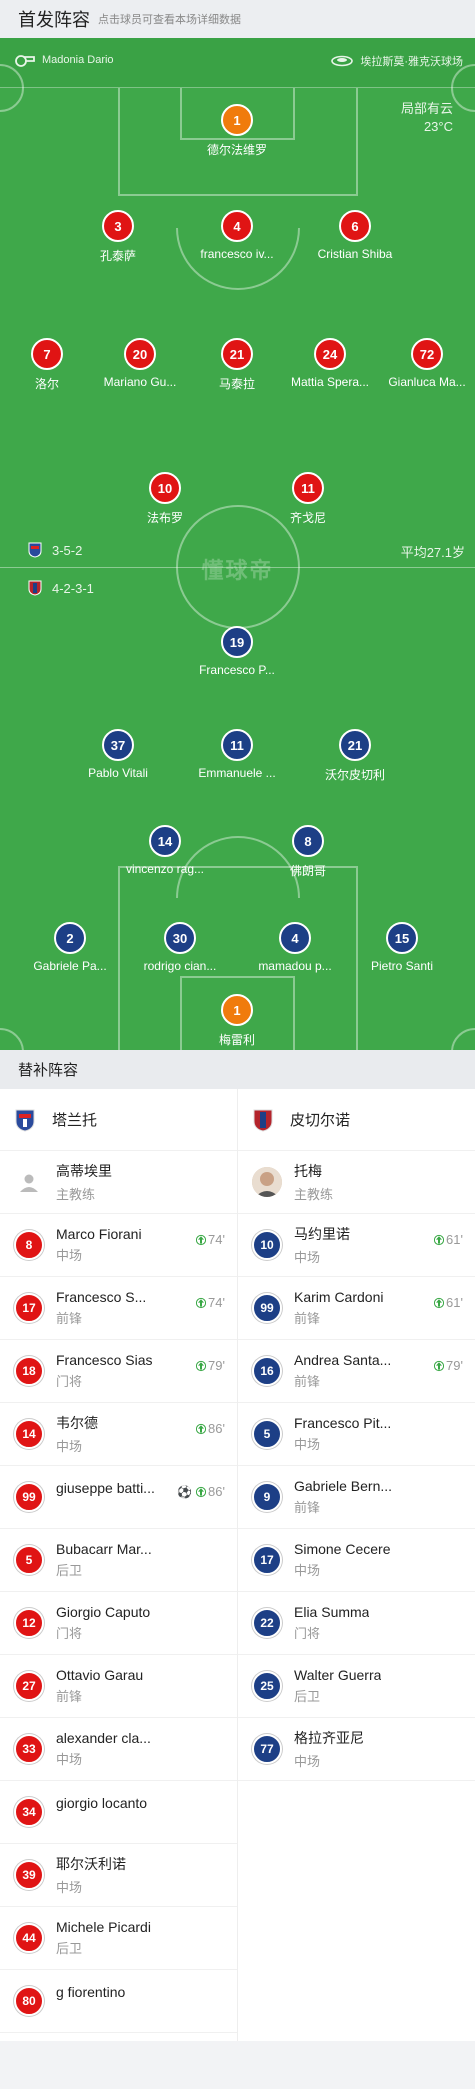 Image resolution: width=475 pixels, height=2089 pixels. I want to click on player-name: Cristian Shiba, so click(355, 254).